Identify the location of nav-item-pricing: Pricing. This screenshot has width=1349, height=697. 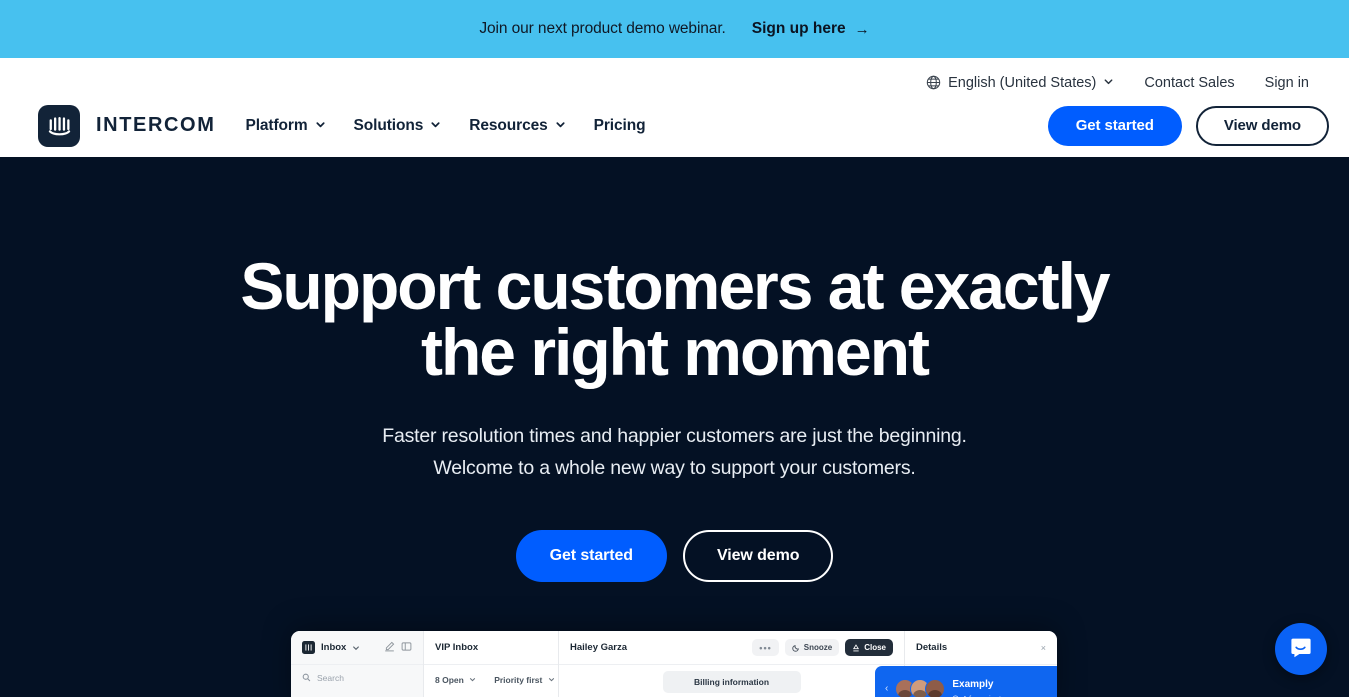
(620, 126).